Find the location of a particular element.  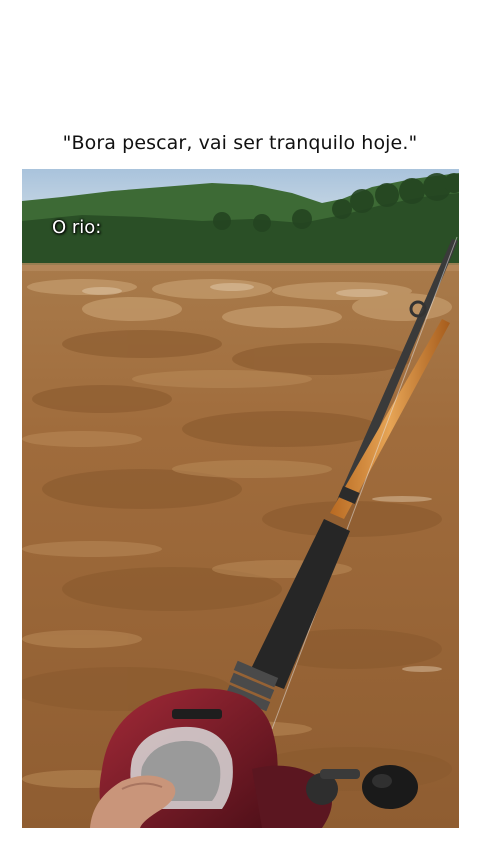

overlay-label: O rio: is located at coordinates (77, 227).